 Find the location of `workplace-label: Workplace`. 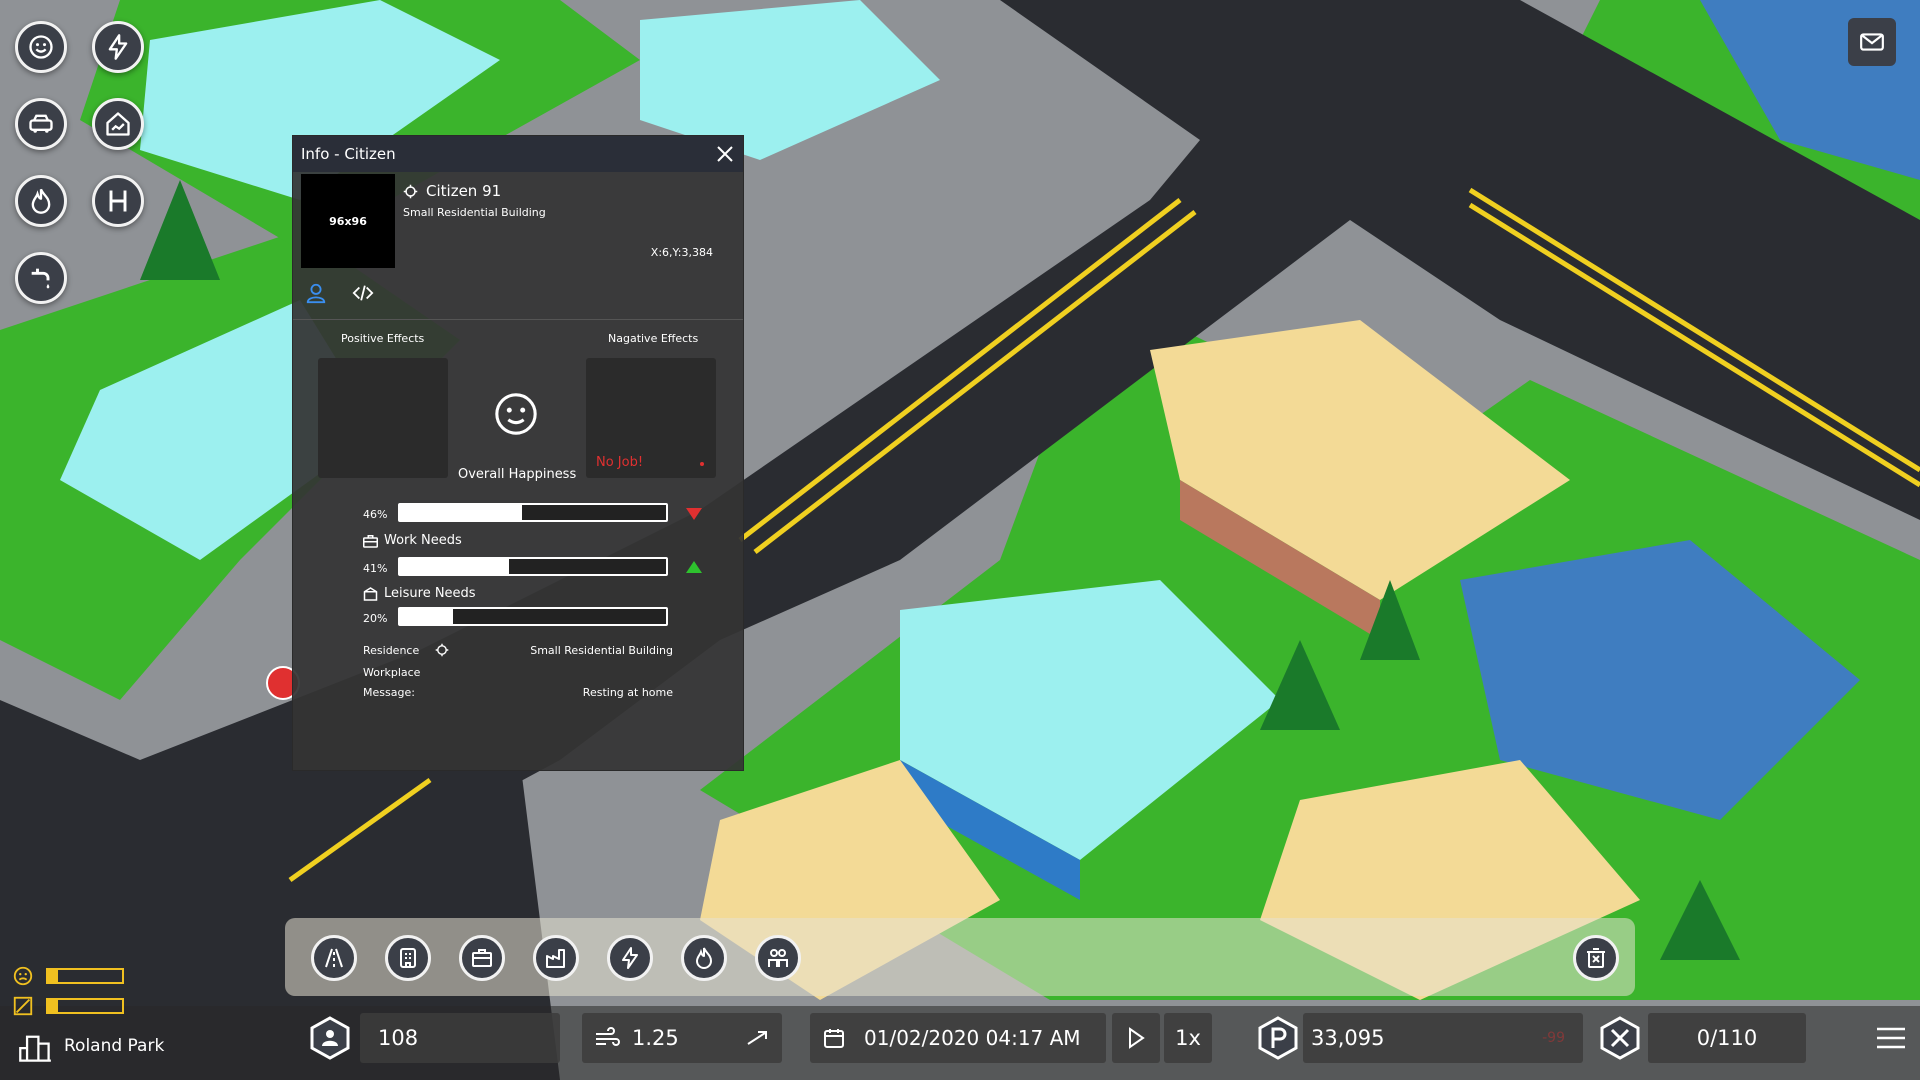

workplace-label: Workplace is located at coordinates (392, 672).